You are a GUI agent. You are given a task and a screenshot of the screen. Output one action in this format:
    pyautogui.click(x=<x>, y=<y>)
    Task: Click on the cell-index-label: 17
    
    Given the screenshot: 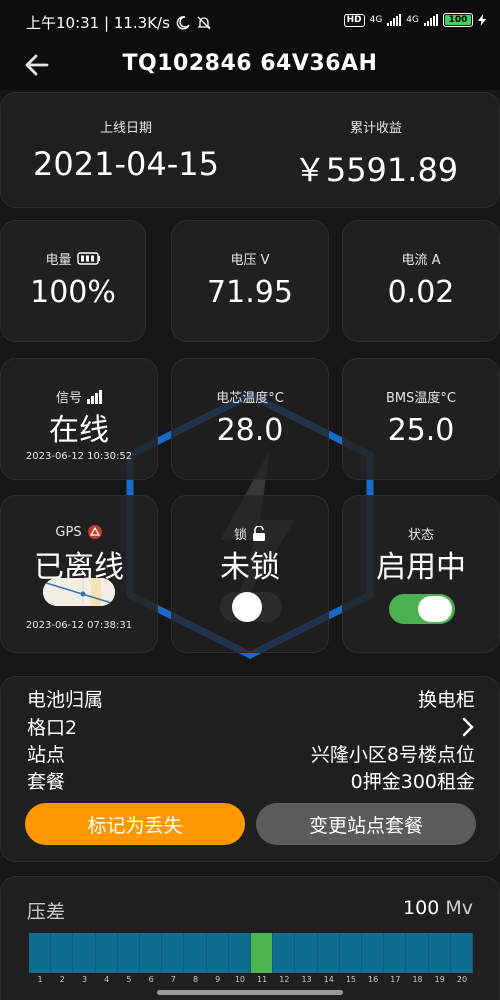 What is the action you would take?
    pyautogui.click(x=395, y=979)
    